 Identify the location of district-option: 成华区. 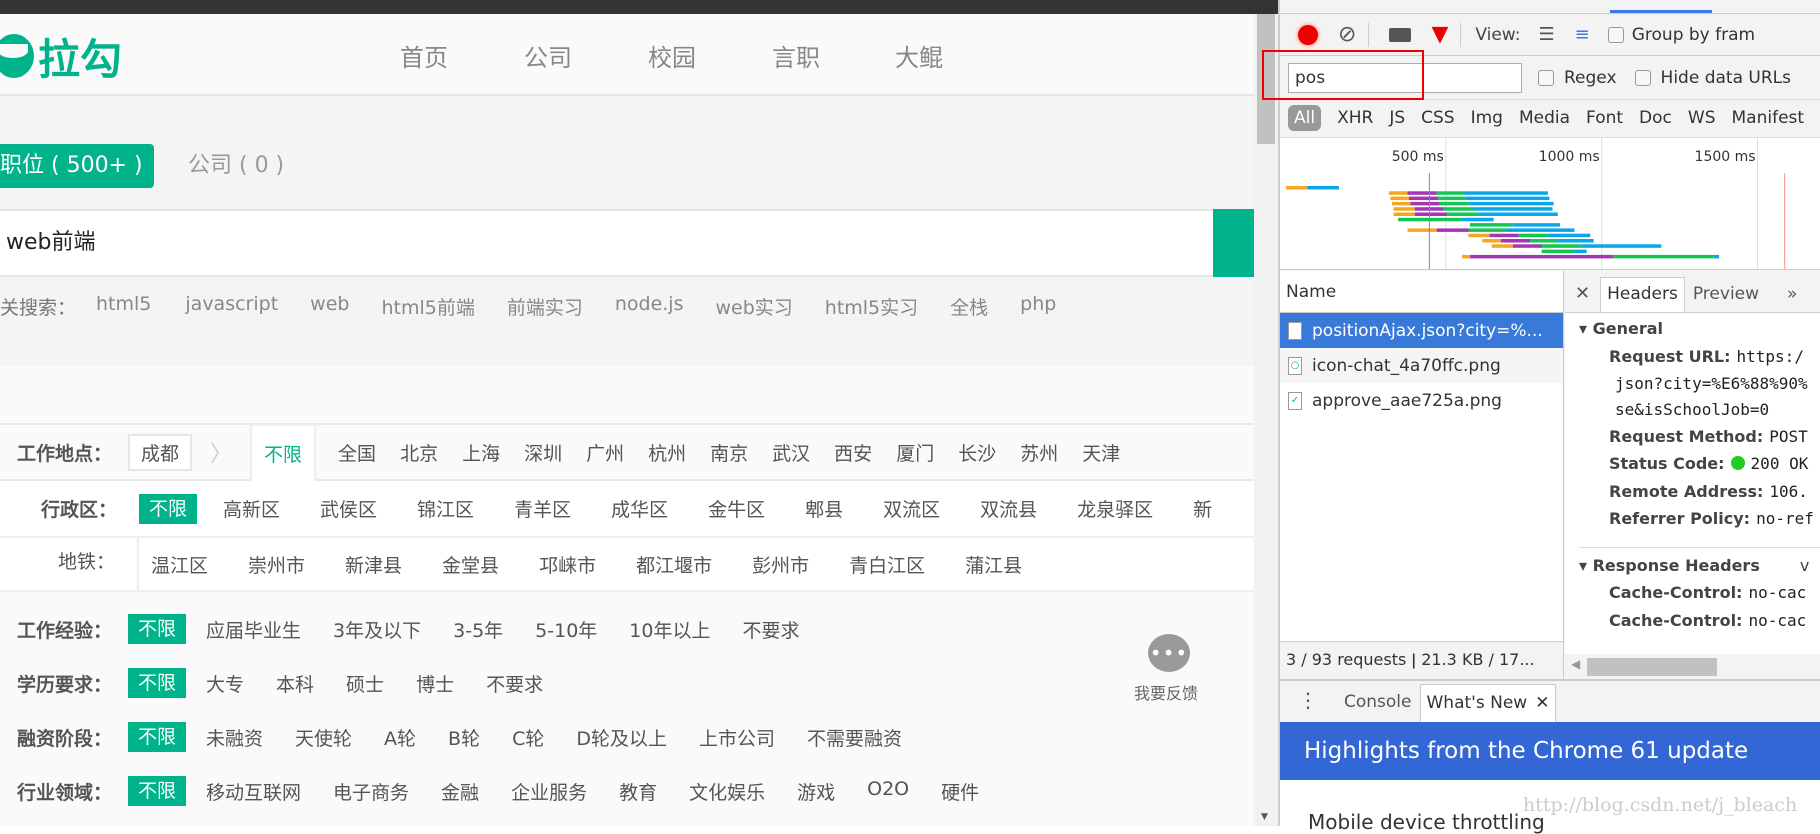
(639, 508).